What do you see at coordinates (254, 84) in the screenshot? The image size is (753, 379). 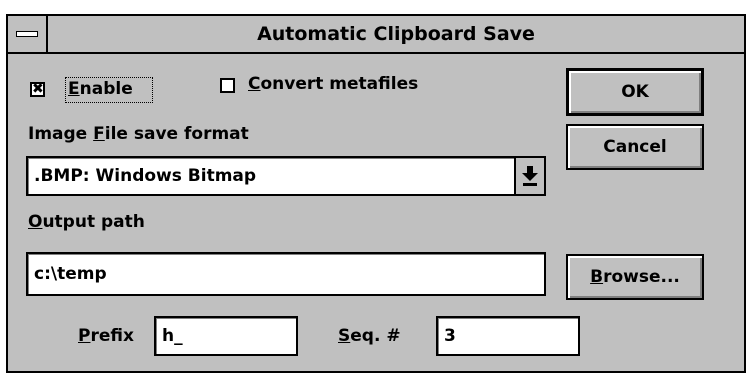 I see `convert-metafiles-mnemonic: C` at bounding box center [254, 84].